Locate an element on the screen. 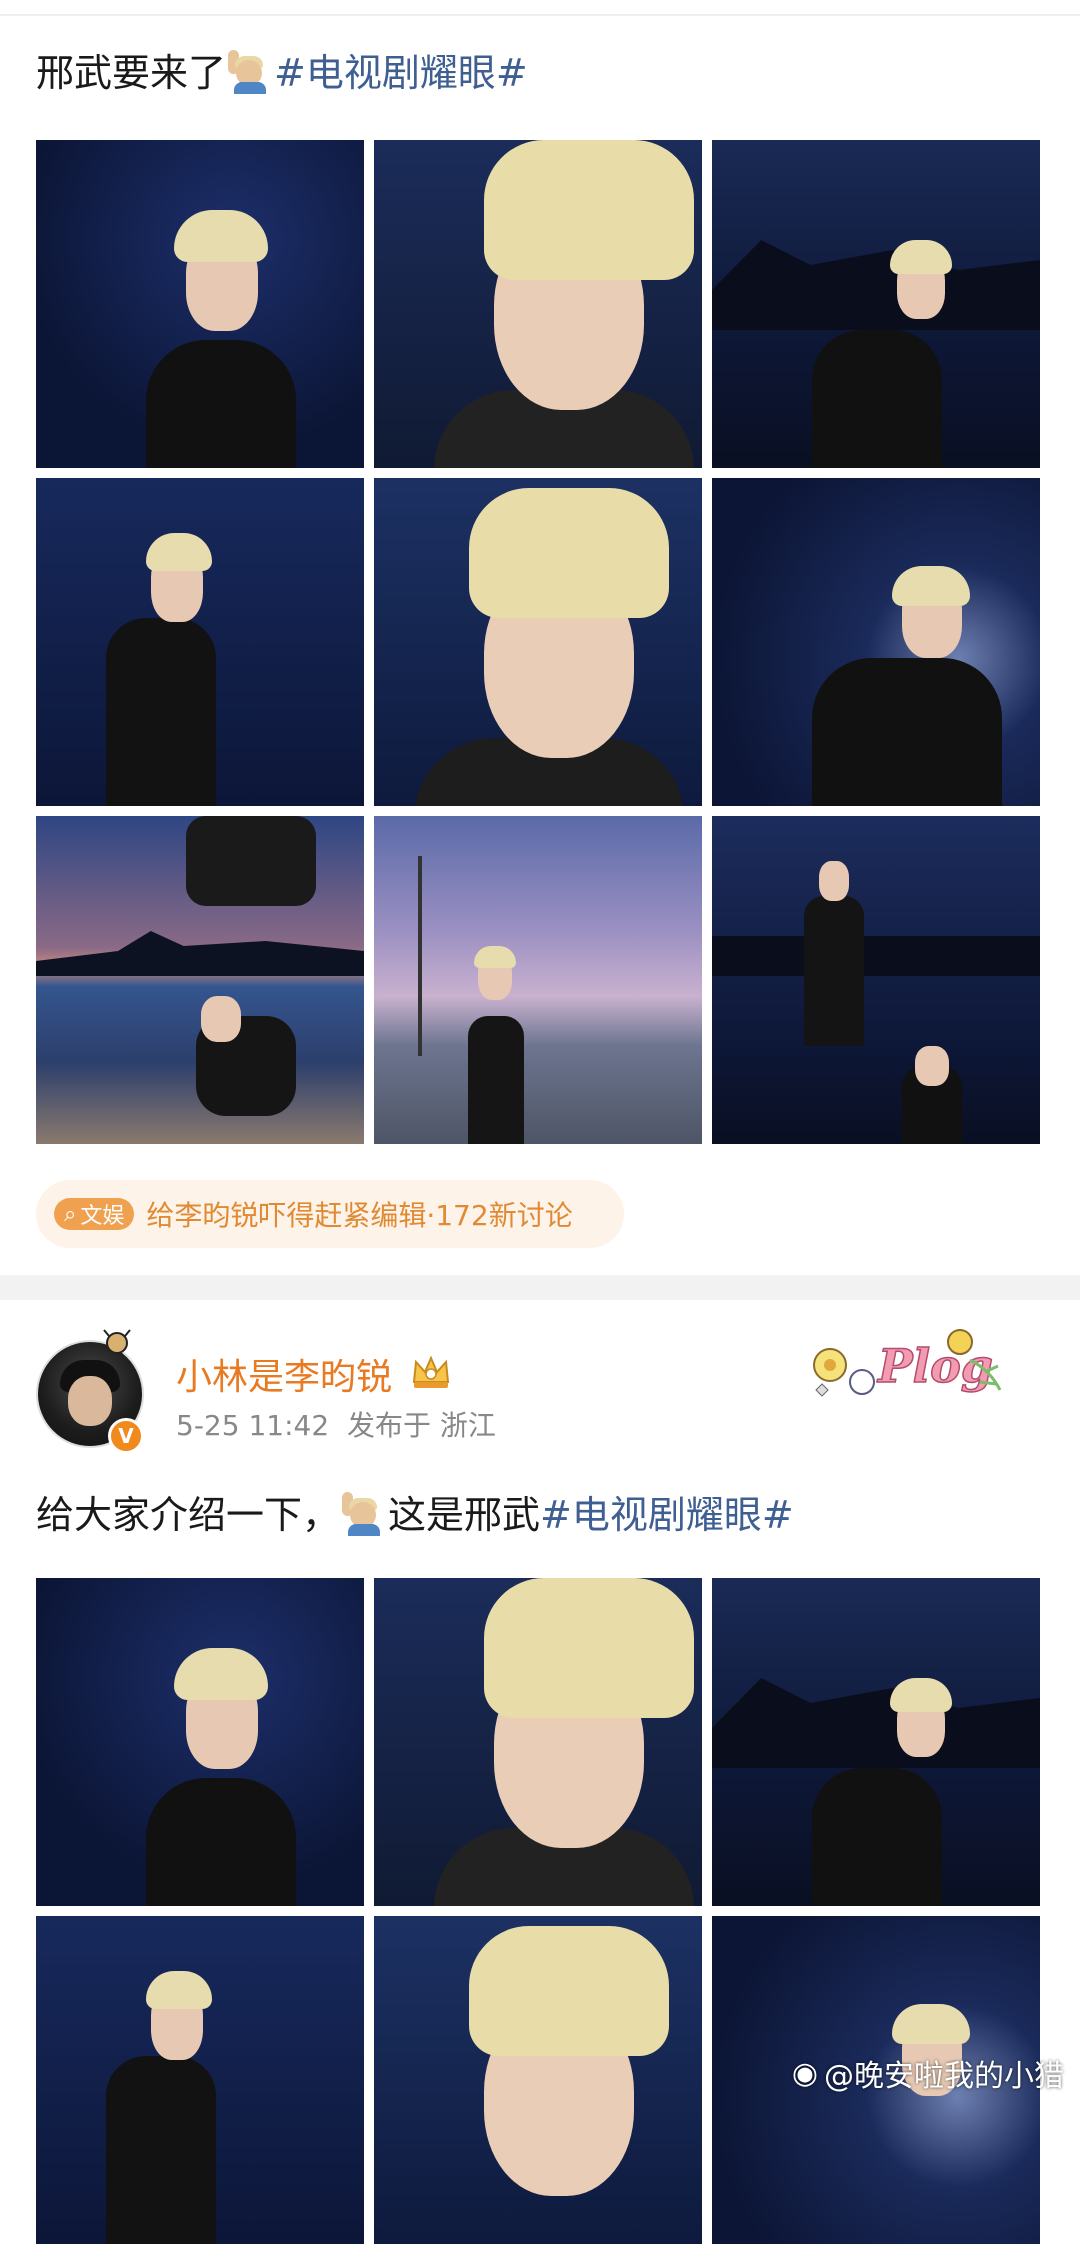 The width and height of the screenshot is (1080, 2244). topic-tag: ⌕ 文娱 is located at coordinates (94, 1214).